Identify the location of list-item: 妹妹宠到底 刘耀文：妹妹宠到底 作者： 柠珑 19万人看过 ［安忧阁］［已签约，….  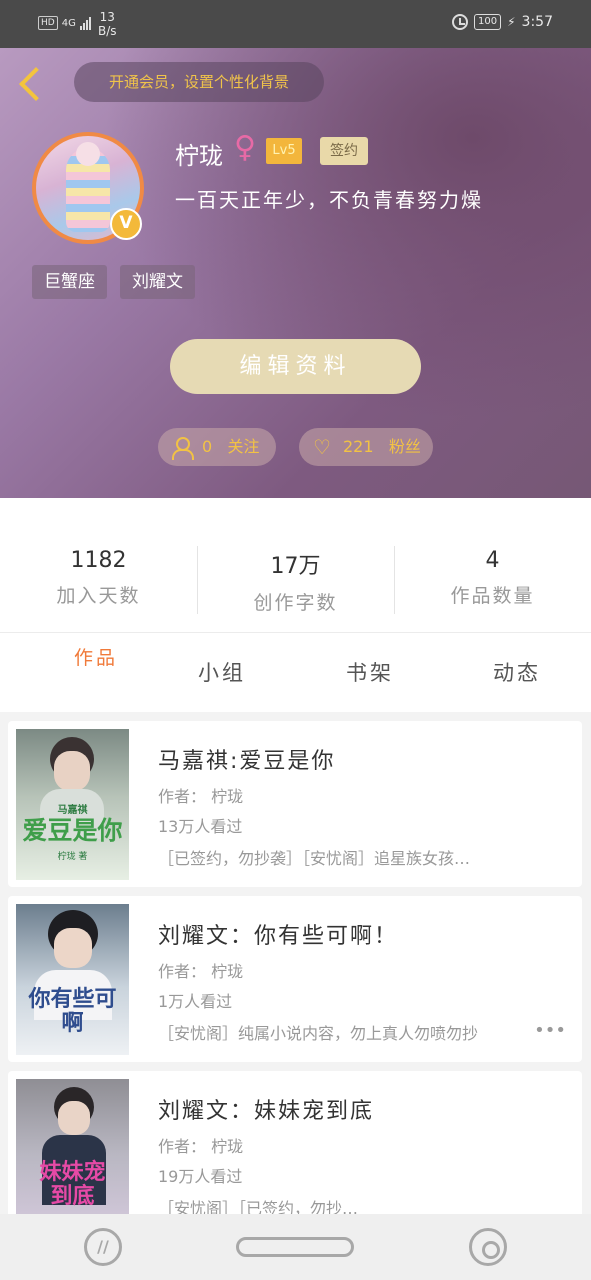
(295, 1142).